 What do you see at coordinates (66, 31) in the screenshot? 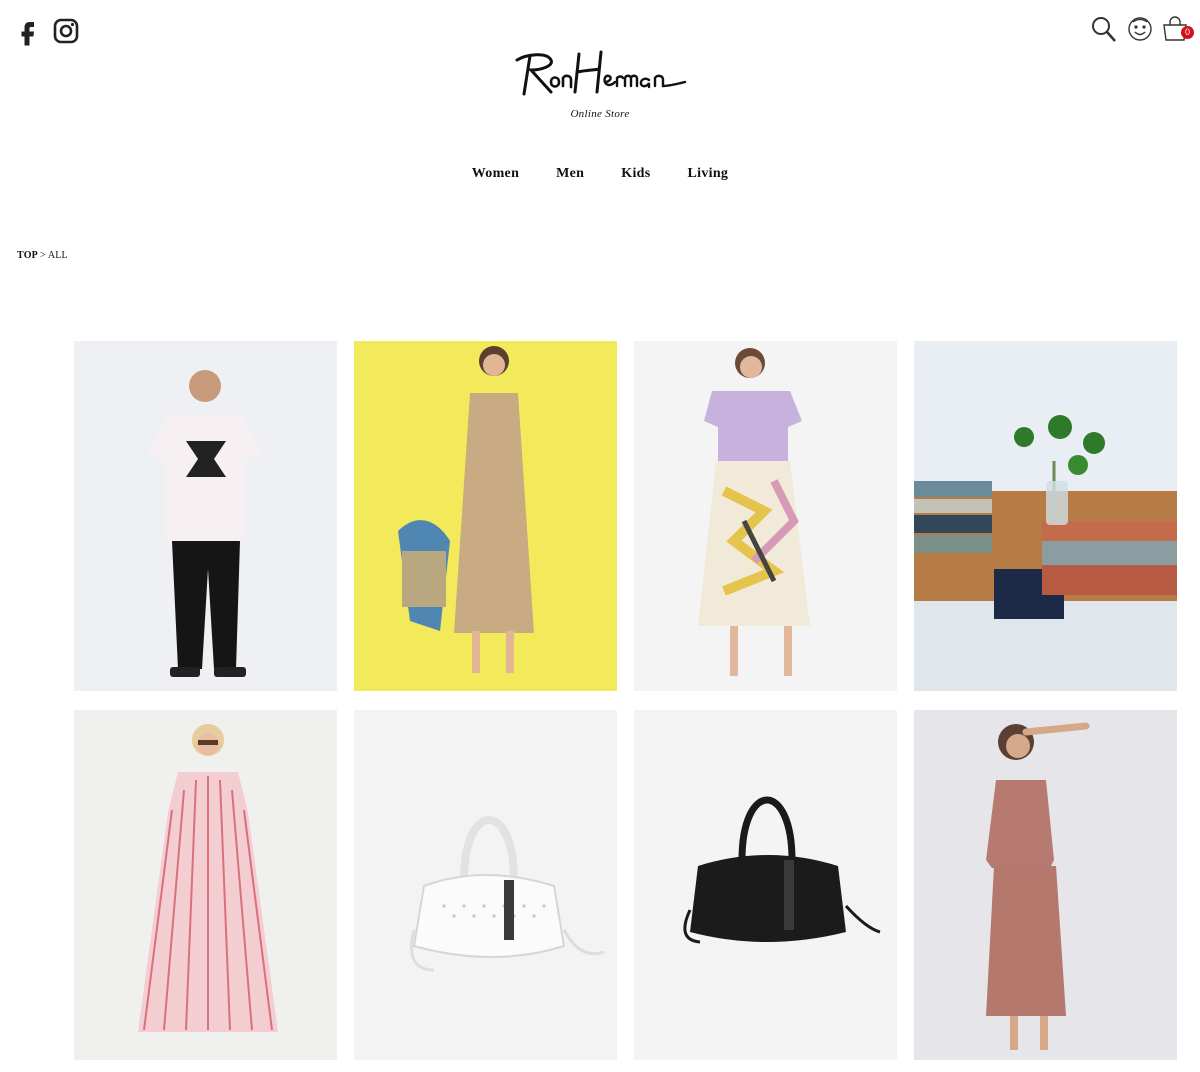
I see `instagram-icon` at bounding box center [66, 31].